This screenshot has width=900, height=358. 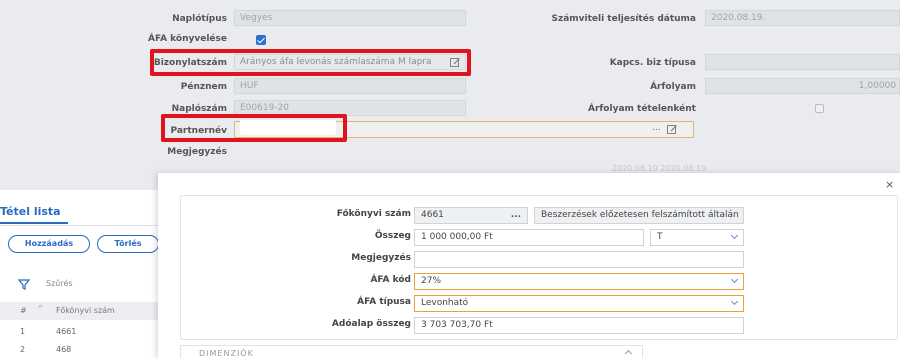 I want to click on adoalap-label: Adóalap összeg, so click(x=371, y=324).